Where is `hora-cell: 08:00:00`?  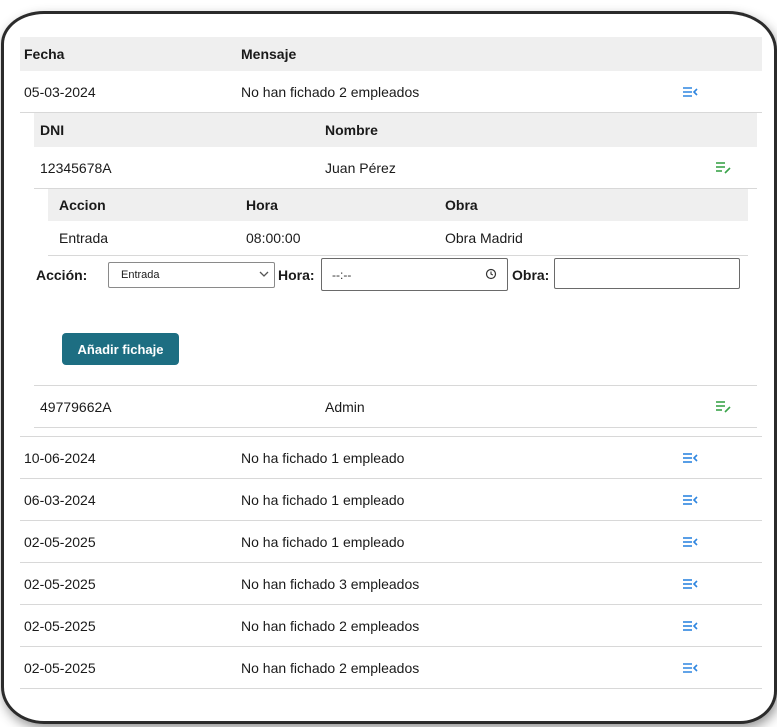
hora-cell: 08:00:00 is located at coordinates (273, 238).